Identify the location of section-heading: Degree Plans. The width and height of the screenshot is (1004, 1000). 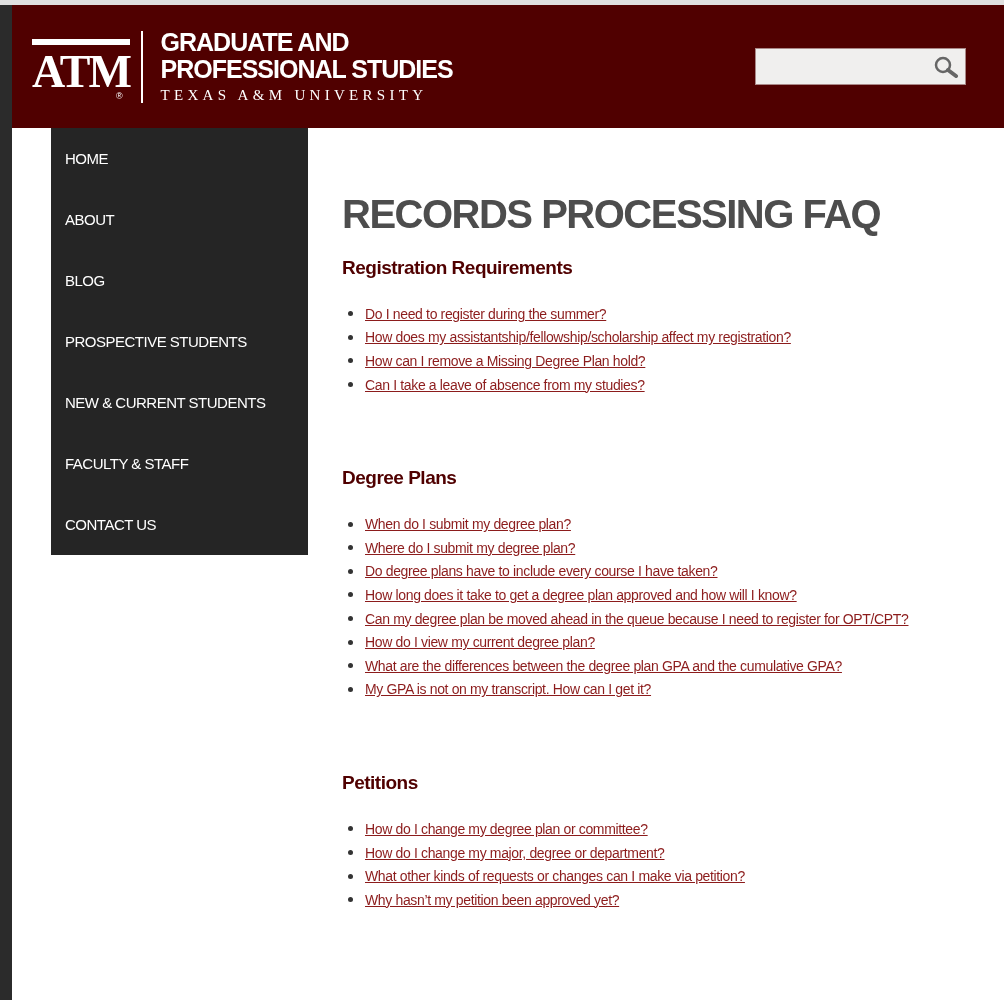
(400, 478).